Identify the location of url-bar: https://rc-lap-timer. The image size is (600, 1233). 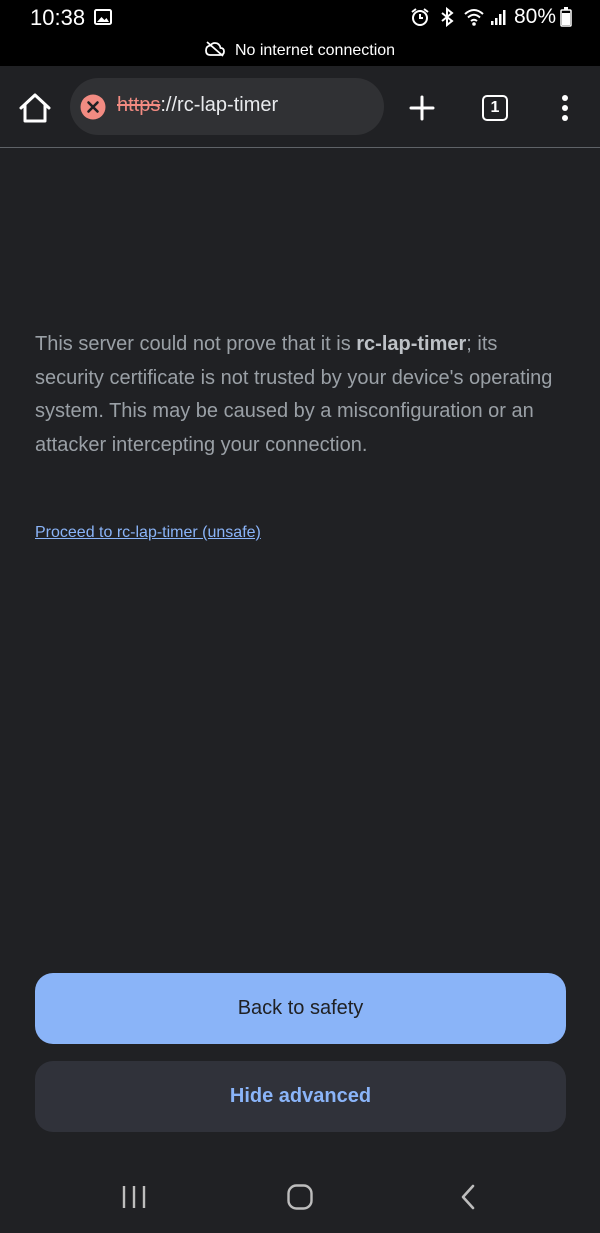
(227, 106).